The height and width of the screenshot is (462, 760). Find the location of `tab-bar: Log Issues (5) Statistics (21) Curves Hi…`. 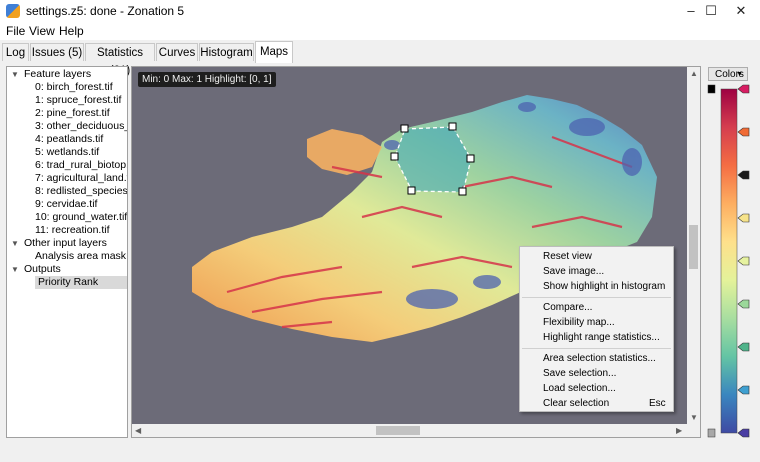

tab-bar: Log Issues (5) Statistics (21) Curves Hi… is located at coordinates (380, 59).